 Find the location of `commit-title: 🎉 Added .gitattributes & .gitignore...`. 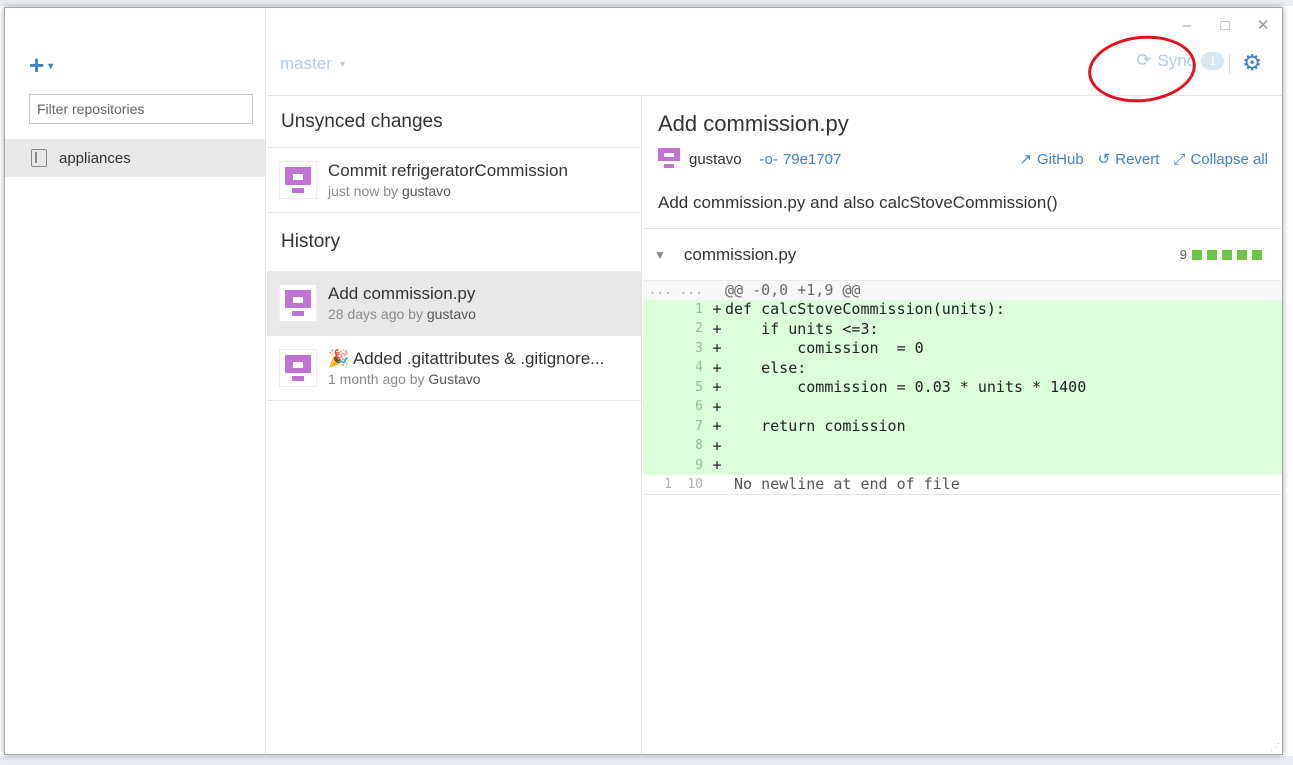

commit-title: 🎉 Added .gitattributes & .gitignore... is located at coordinates (466, 358).